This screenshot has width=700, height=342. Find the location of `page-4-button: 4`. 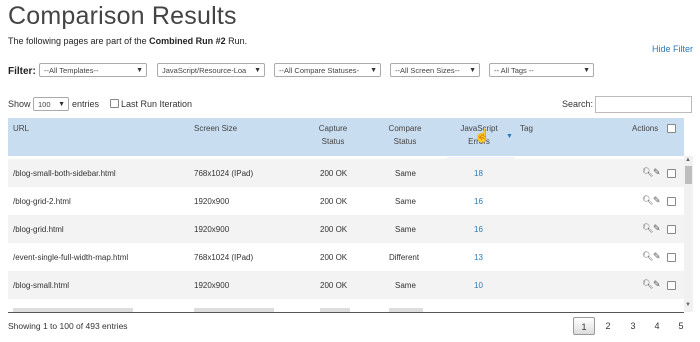

page-4-button: 4 is located at coordinates (657, 326).